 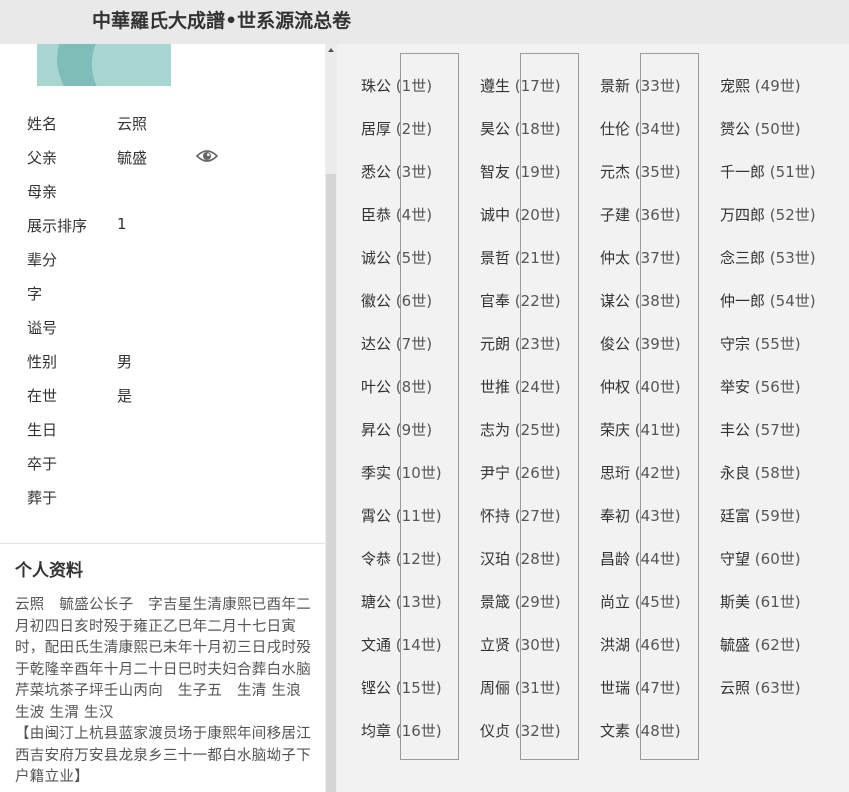 What do you see at coordinates (520, 300) in the screenshot?
I see `lineage-node: 官奉 (22世)` at bounding box center [520, 300].